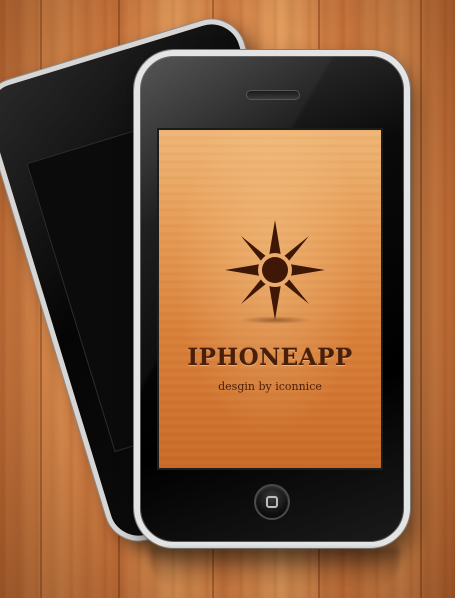 The image size is (455, 598). What do you see at coordinates (270, 357) in the screenshot?
I see `app-title: IPHONEAPP` at bounding box center [270, 357].